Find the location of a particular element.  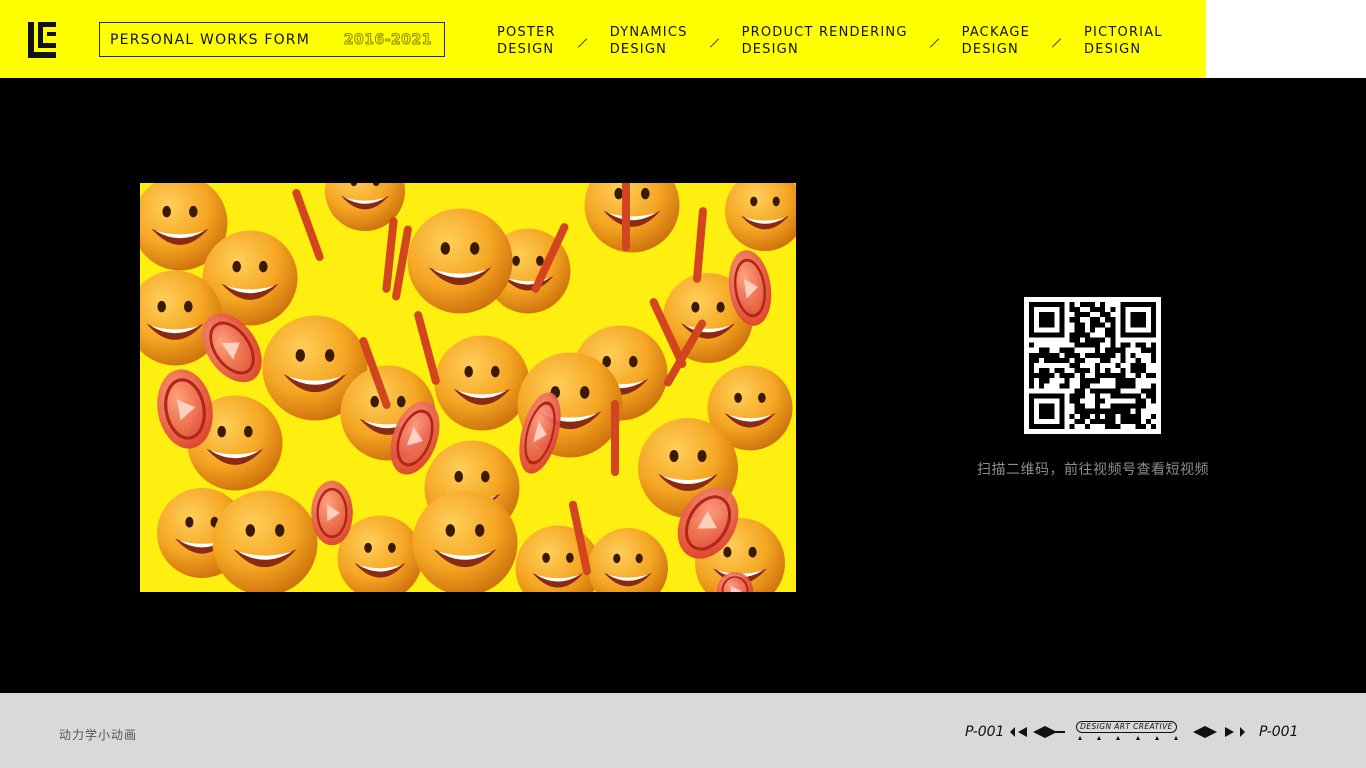

nav-product-rendering-design: PRODUCT RENDERING DESIGN is located at coordinates (825, 41).